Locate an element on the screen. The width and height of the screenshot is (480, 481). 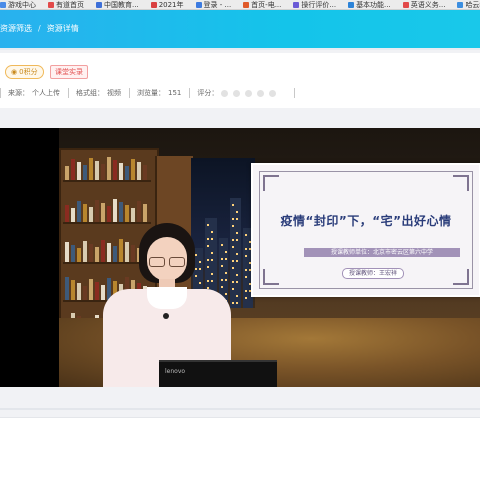
meta-source-value: 个人上传 is located at coordinates (46, 93).